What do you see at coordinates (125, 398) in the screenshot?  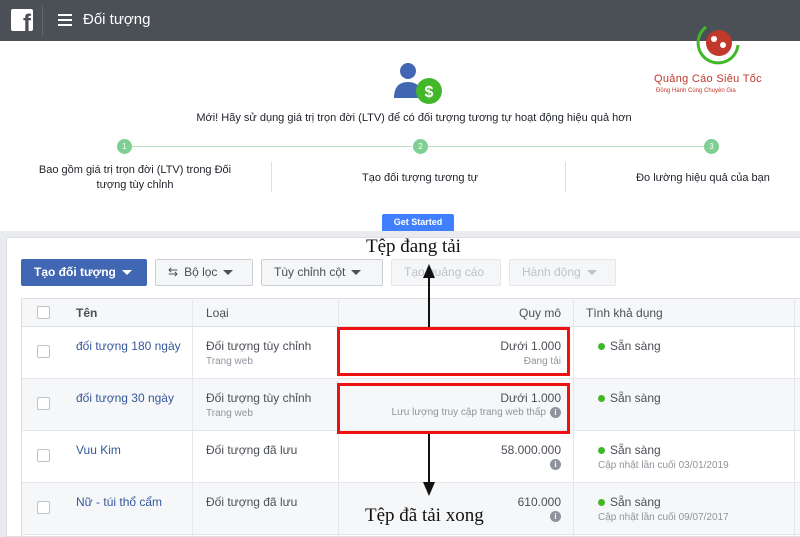 I see `audience-name-link: đối tượng 30 ngày` at bounding box center [125, 398].